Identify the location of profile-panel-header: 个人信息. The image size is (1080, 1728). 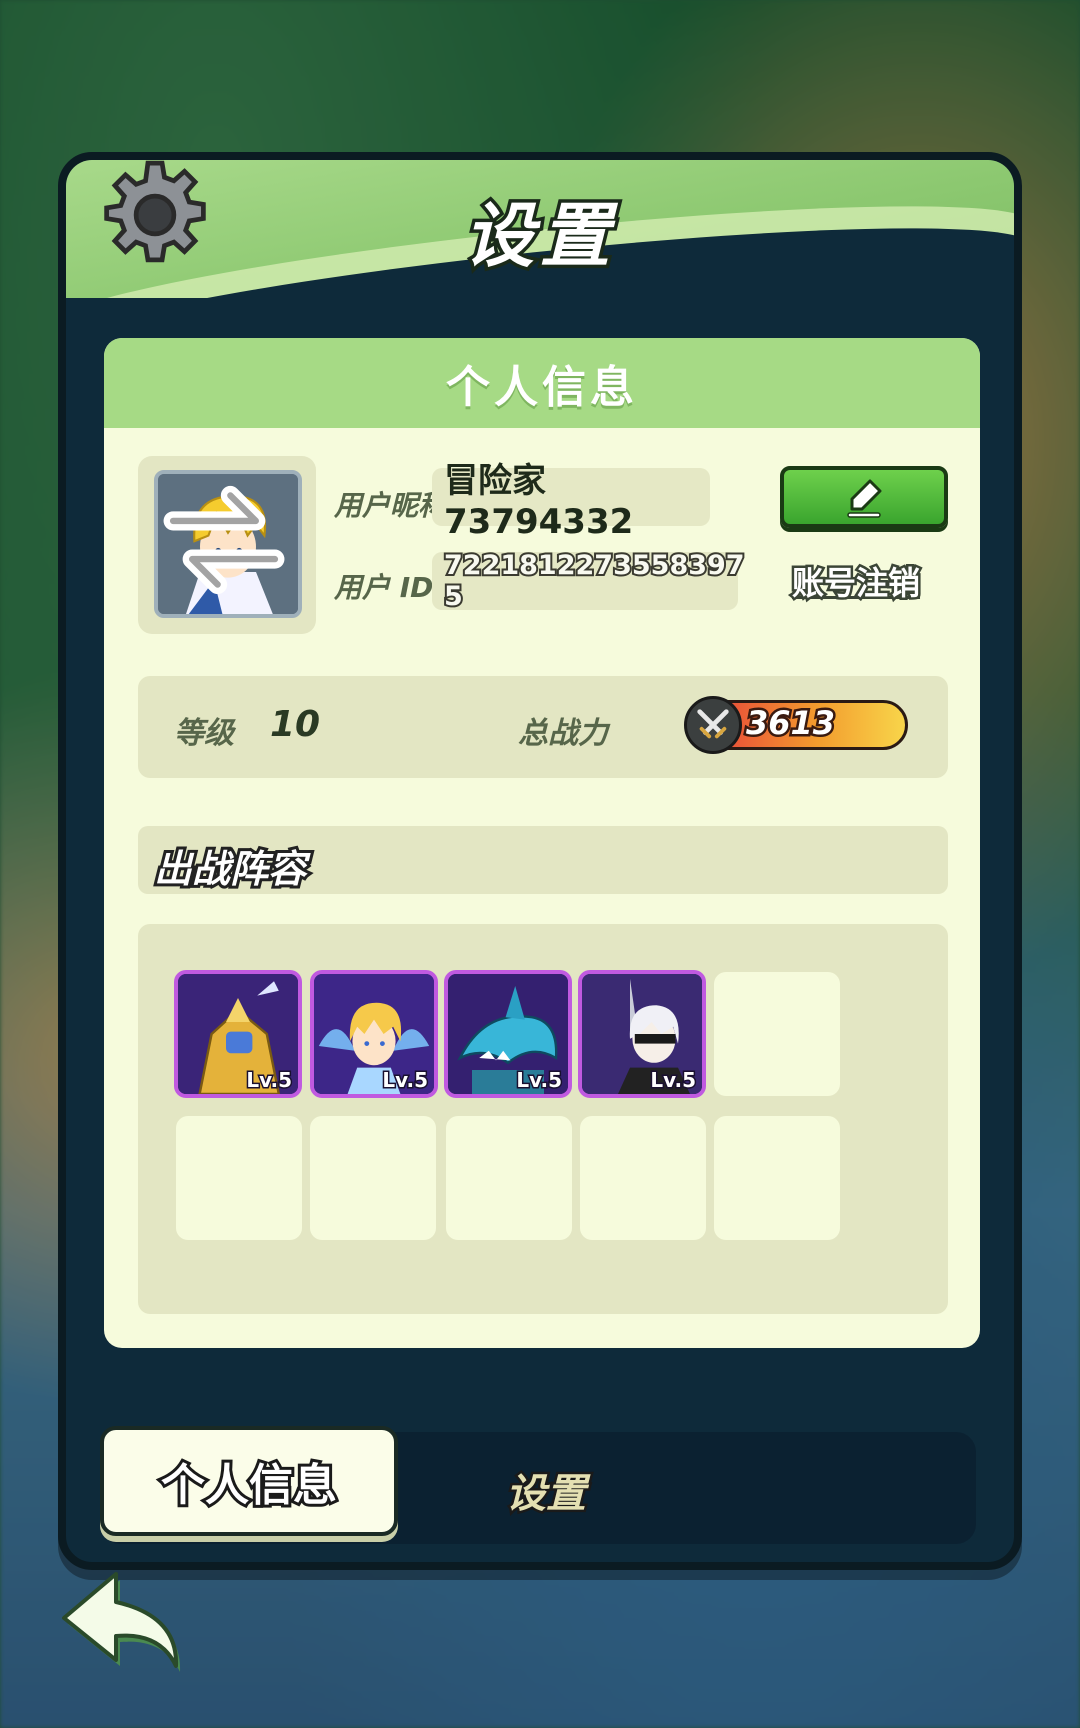
(542, 383).